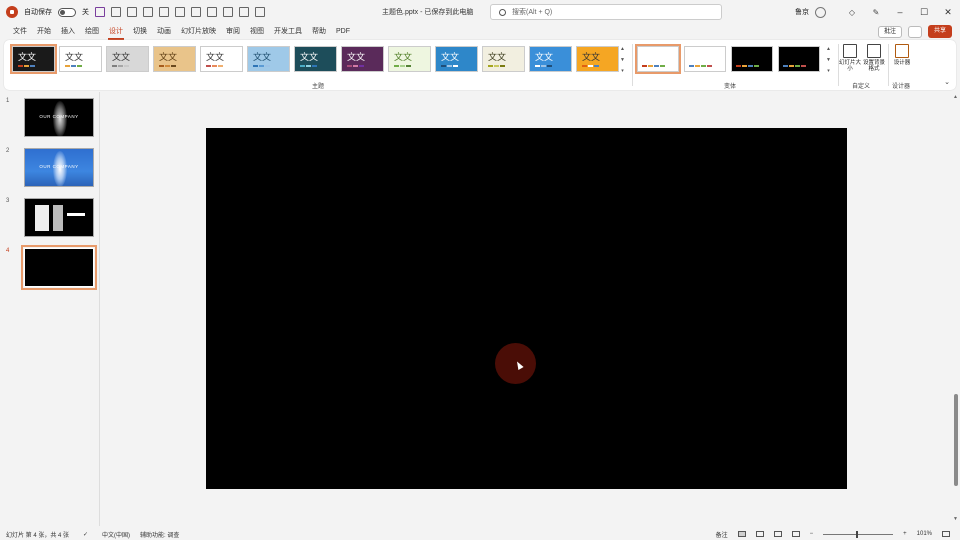 The image size is (960, 540). Describe the element at coordinates (722, 534) in the screenshot. I see `notes-button: 备注` at that location.